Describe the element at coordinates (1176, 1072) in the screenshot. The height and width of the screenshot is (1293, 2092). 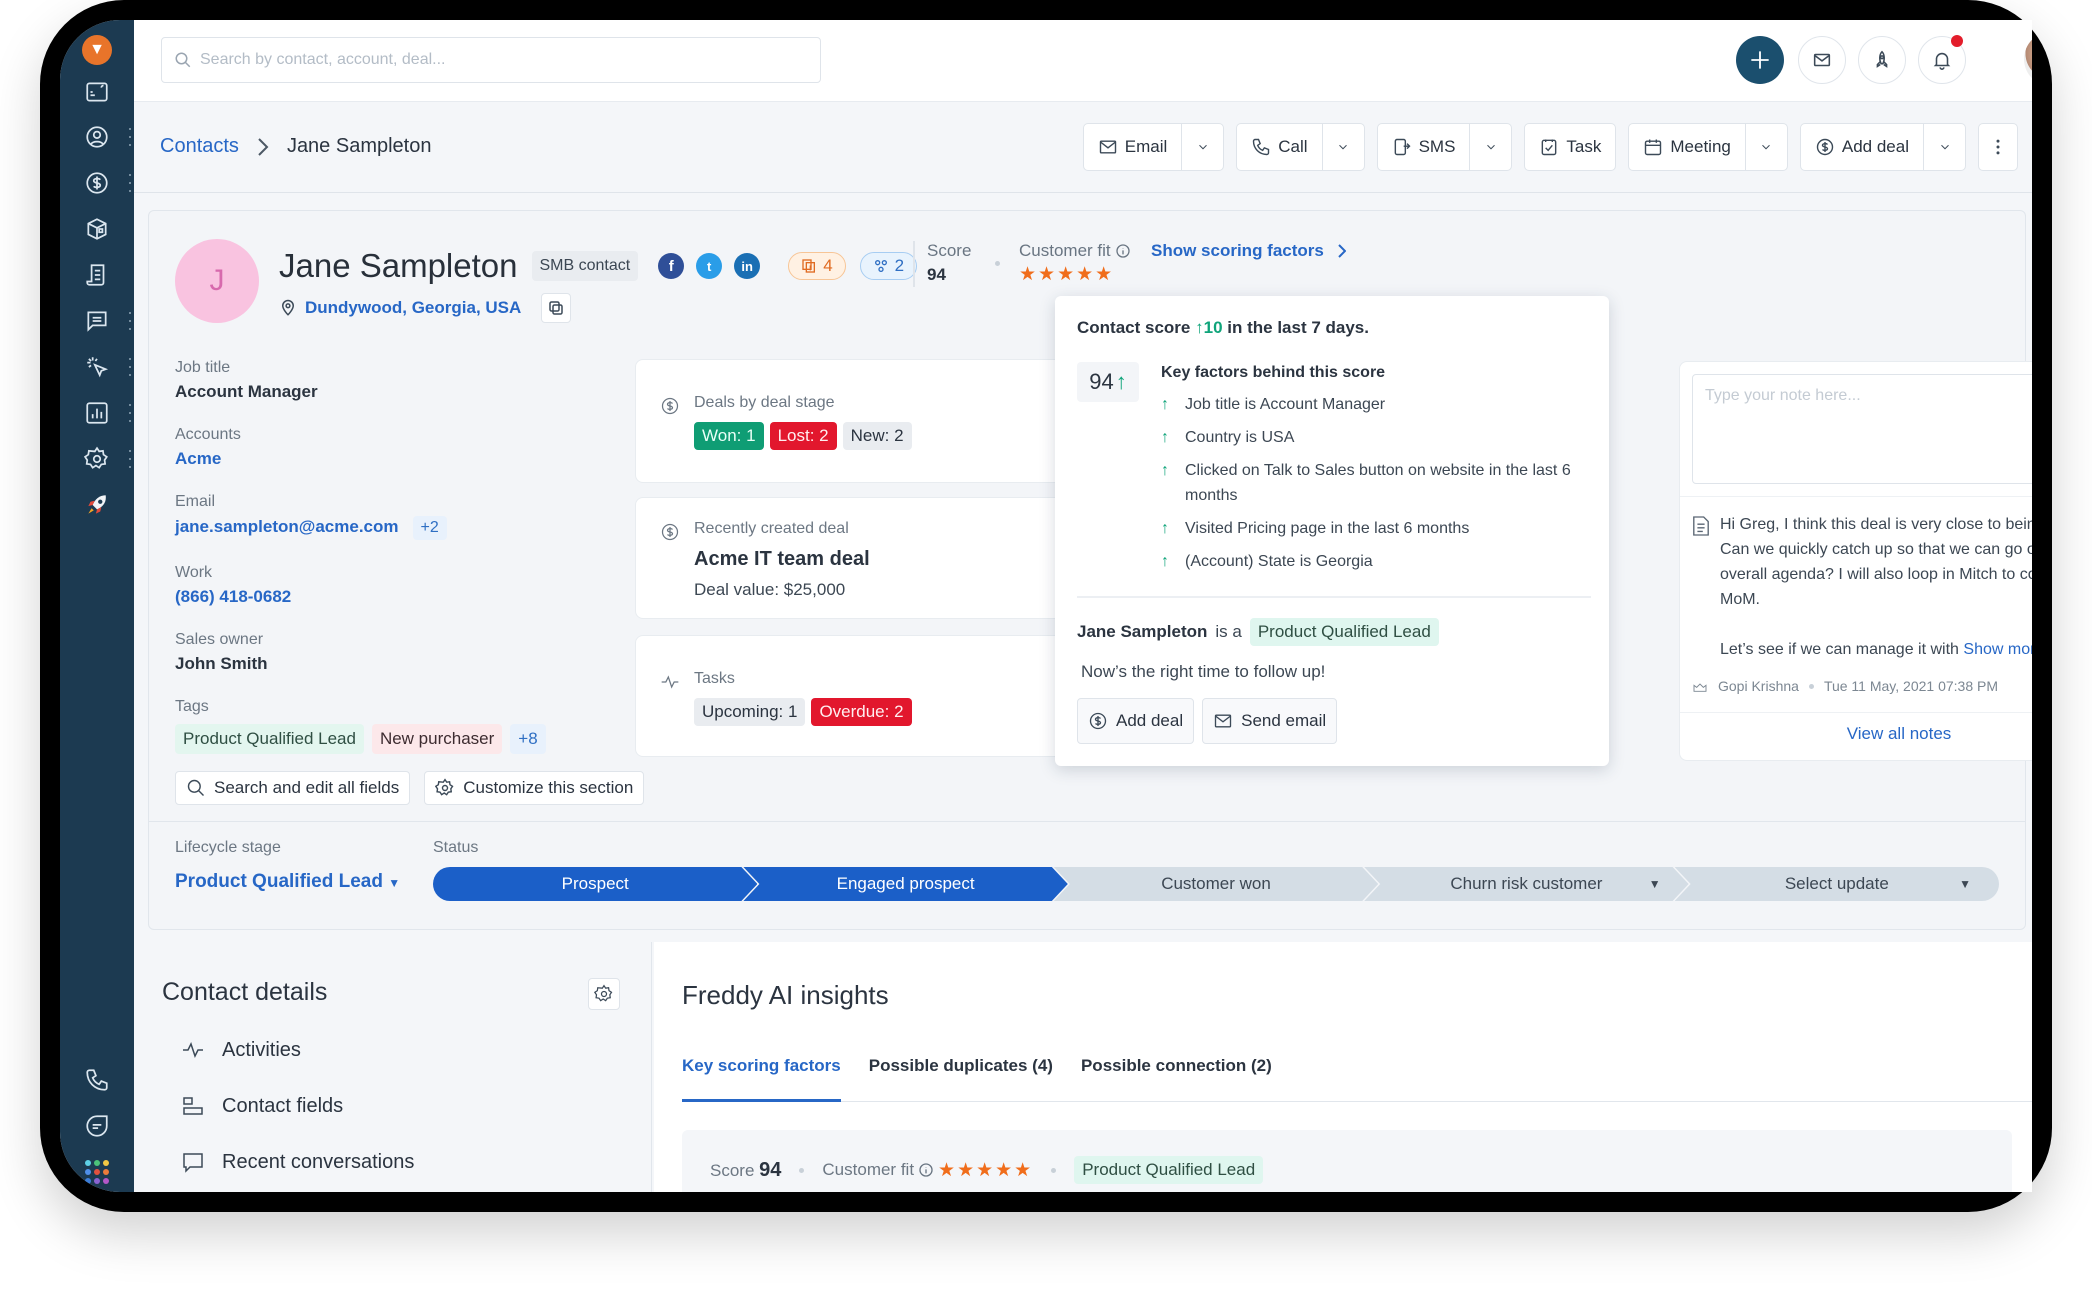
I see `tab-possible-connection: Possible connection (2)` at that location.